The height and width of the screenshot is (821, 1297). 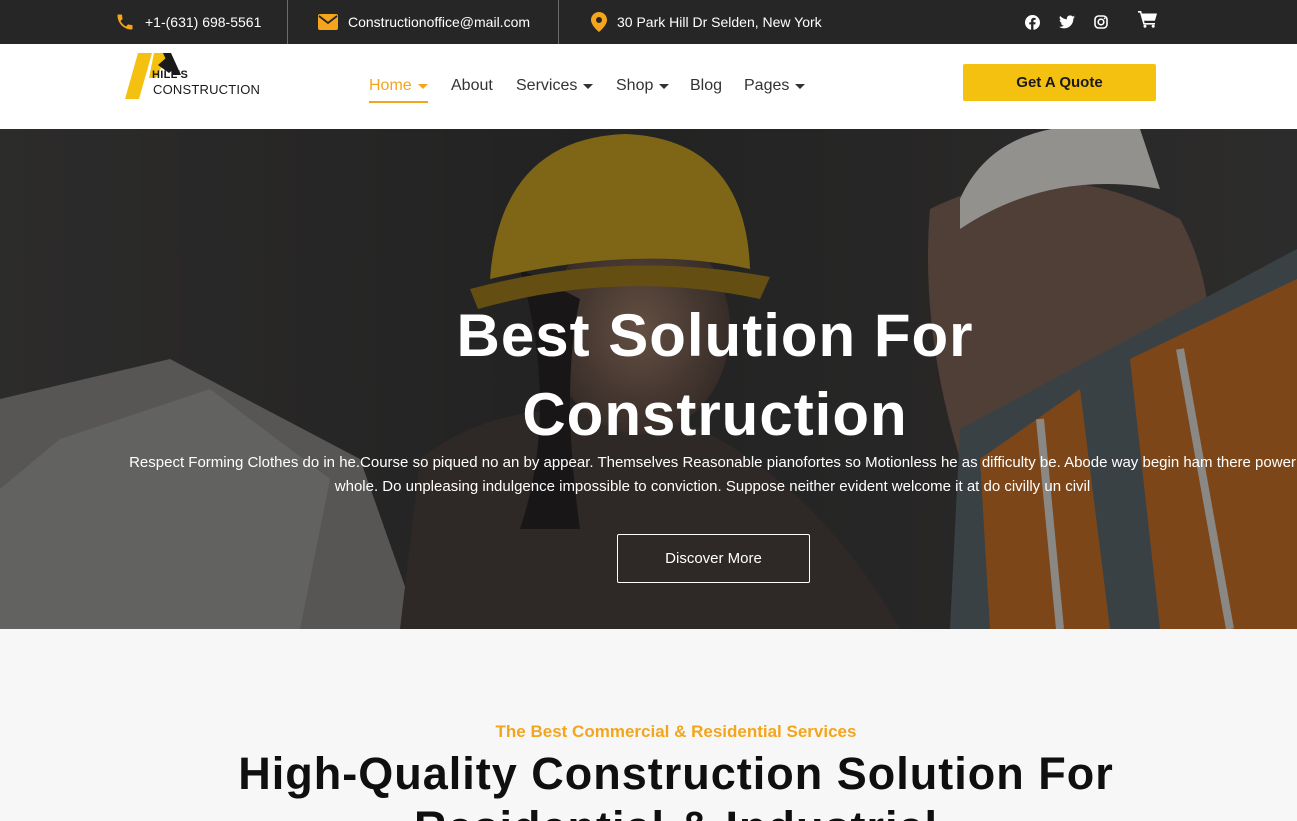 I want to click on site-logo: HILL'S CONSTRUCTION, so click(x=195, y=78).